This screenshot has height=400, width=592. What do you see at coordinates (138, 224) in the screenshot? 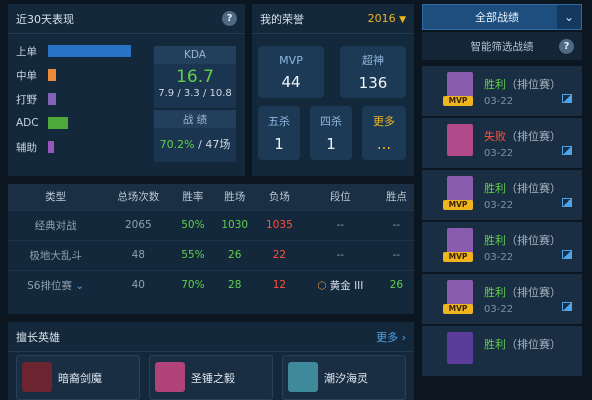
I see `table-cell-total: 2065` at bounding box center [138, 224].